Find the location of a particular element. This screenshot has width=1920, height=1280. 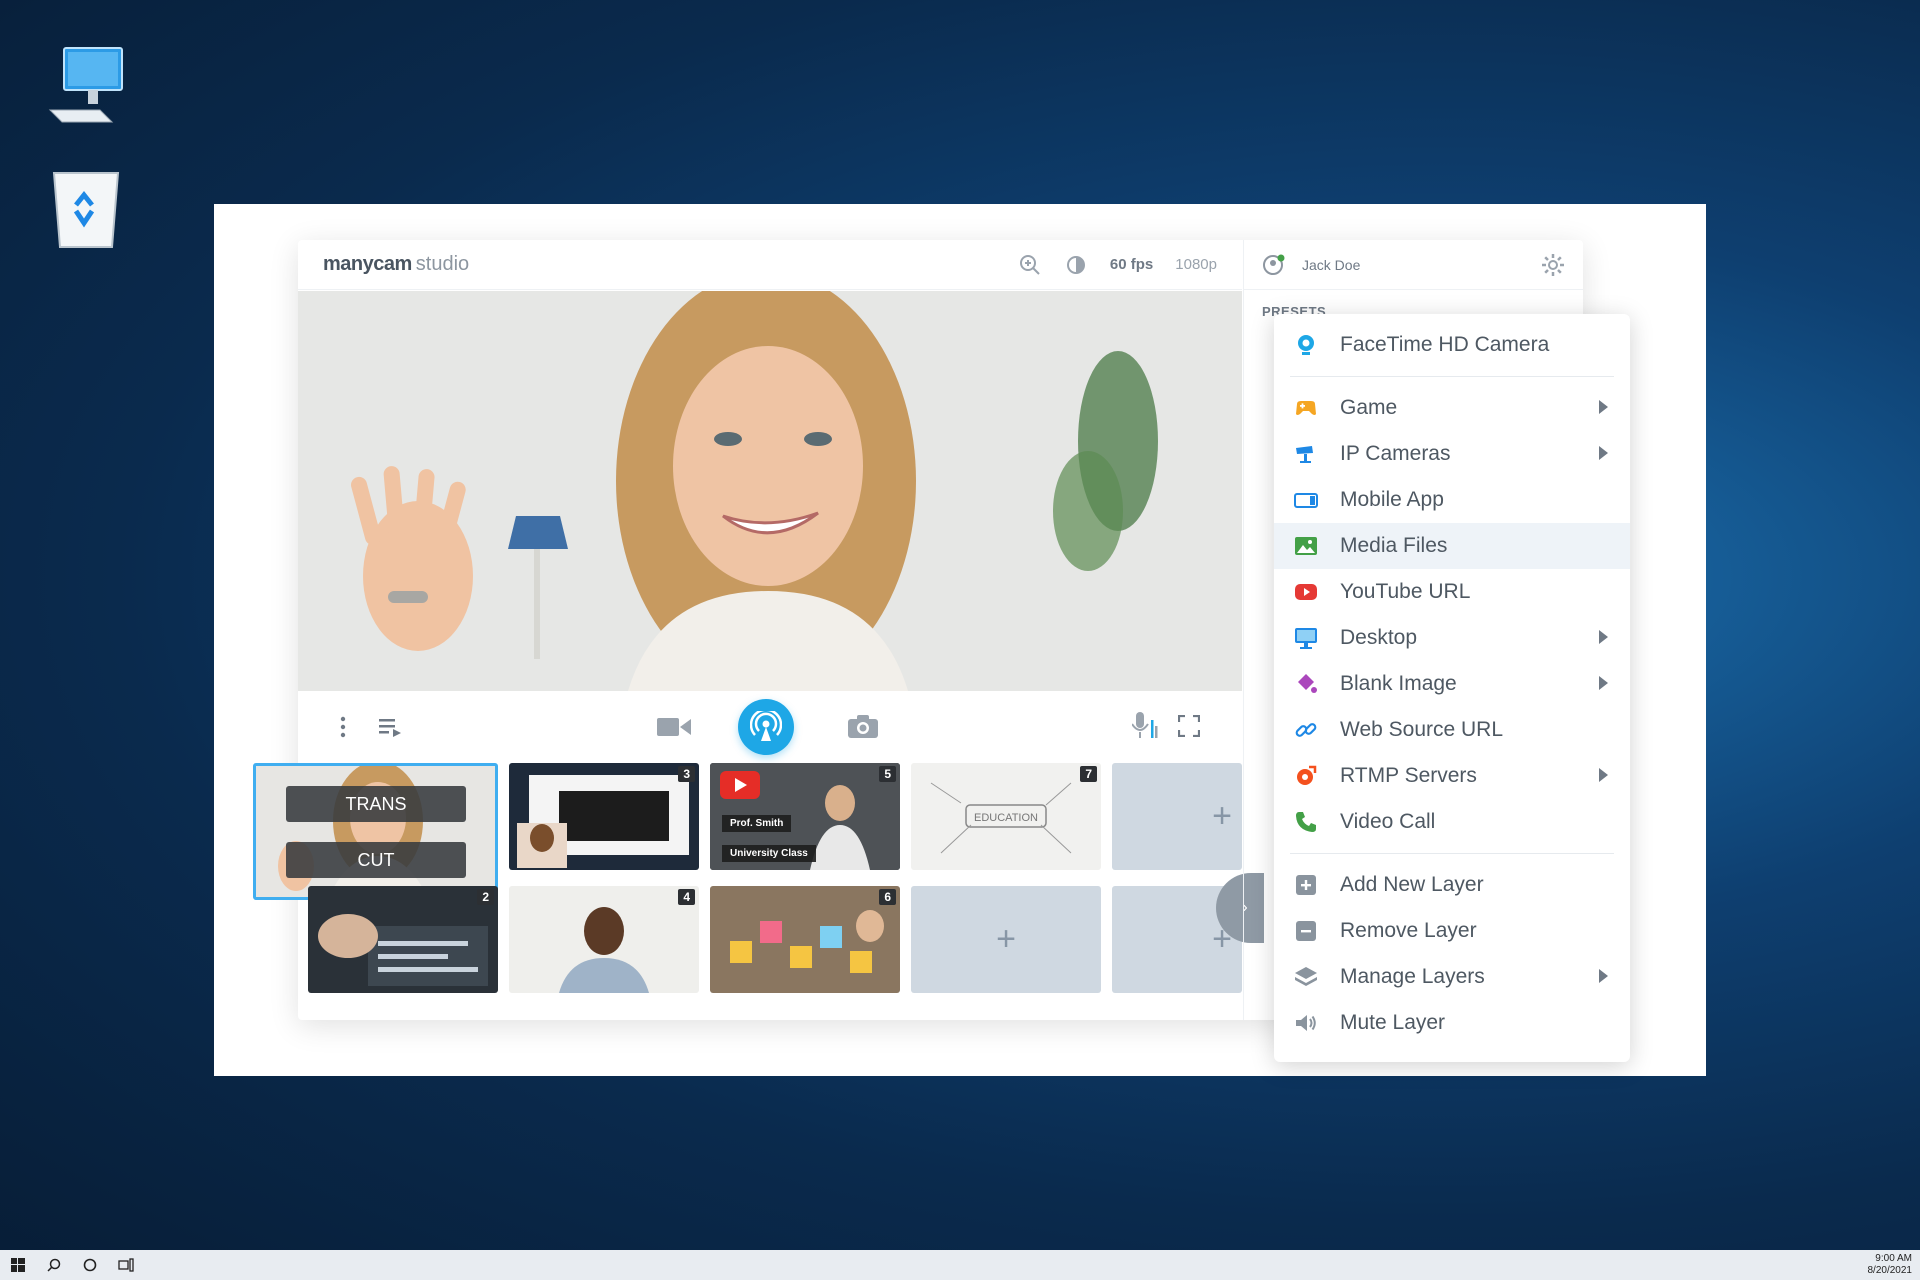

laptop-chart-thumb-image is located at coordinates (403, 939).